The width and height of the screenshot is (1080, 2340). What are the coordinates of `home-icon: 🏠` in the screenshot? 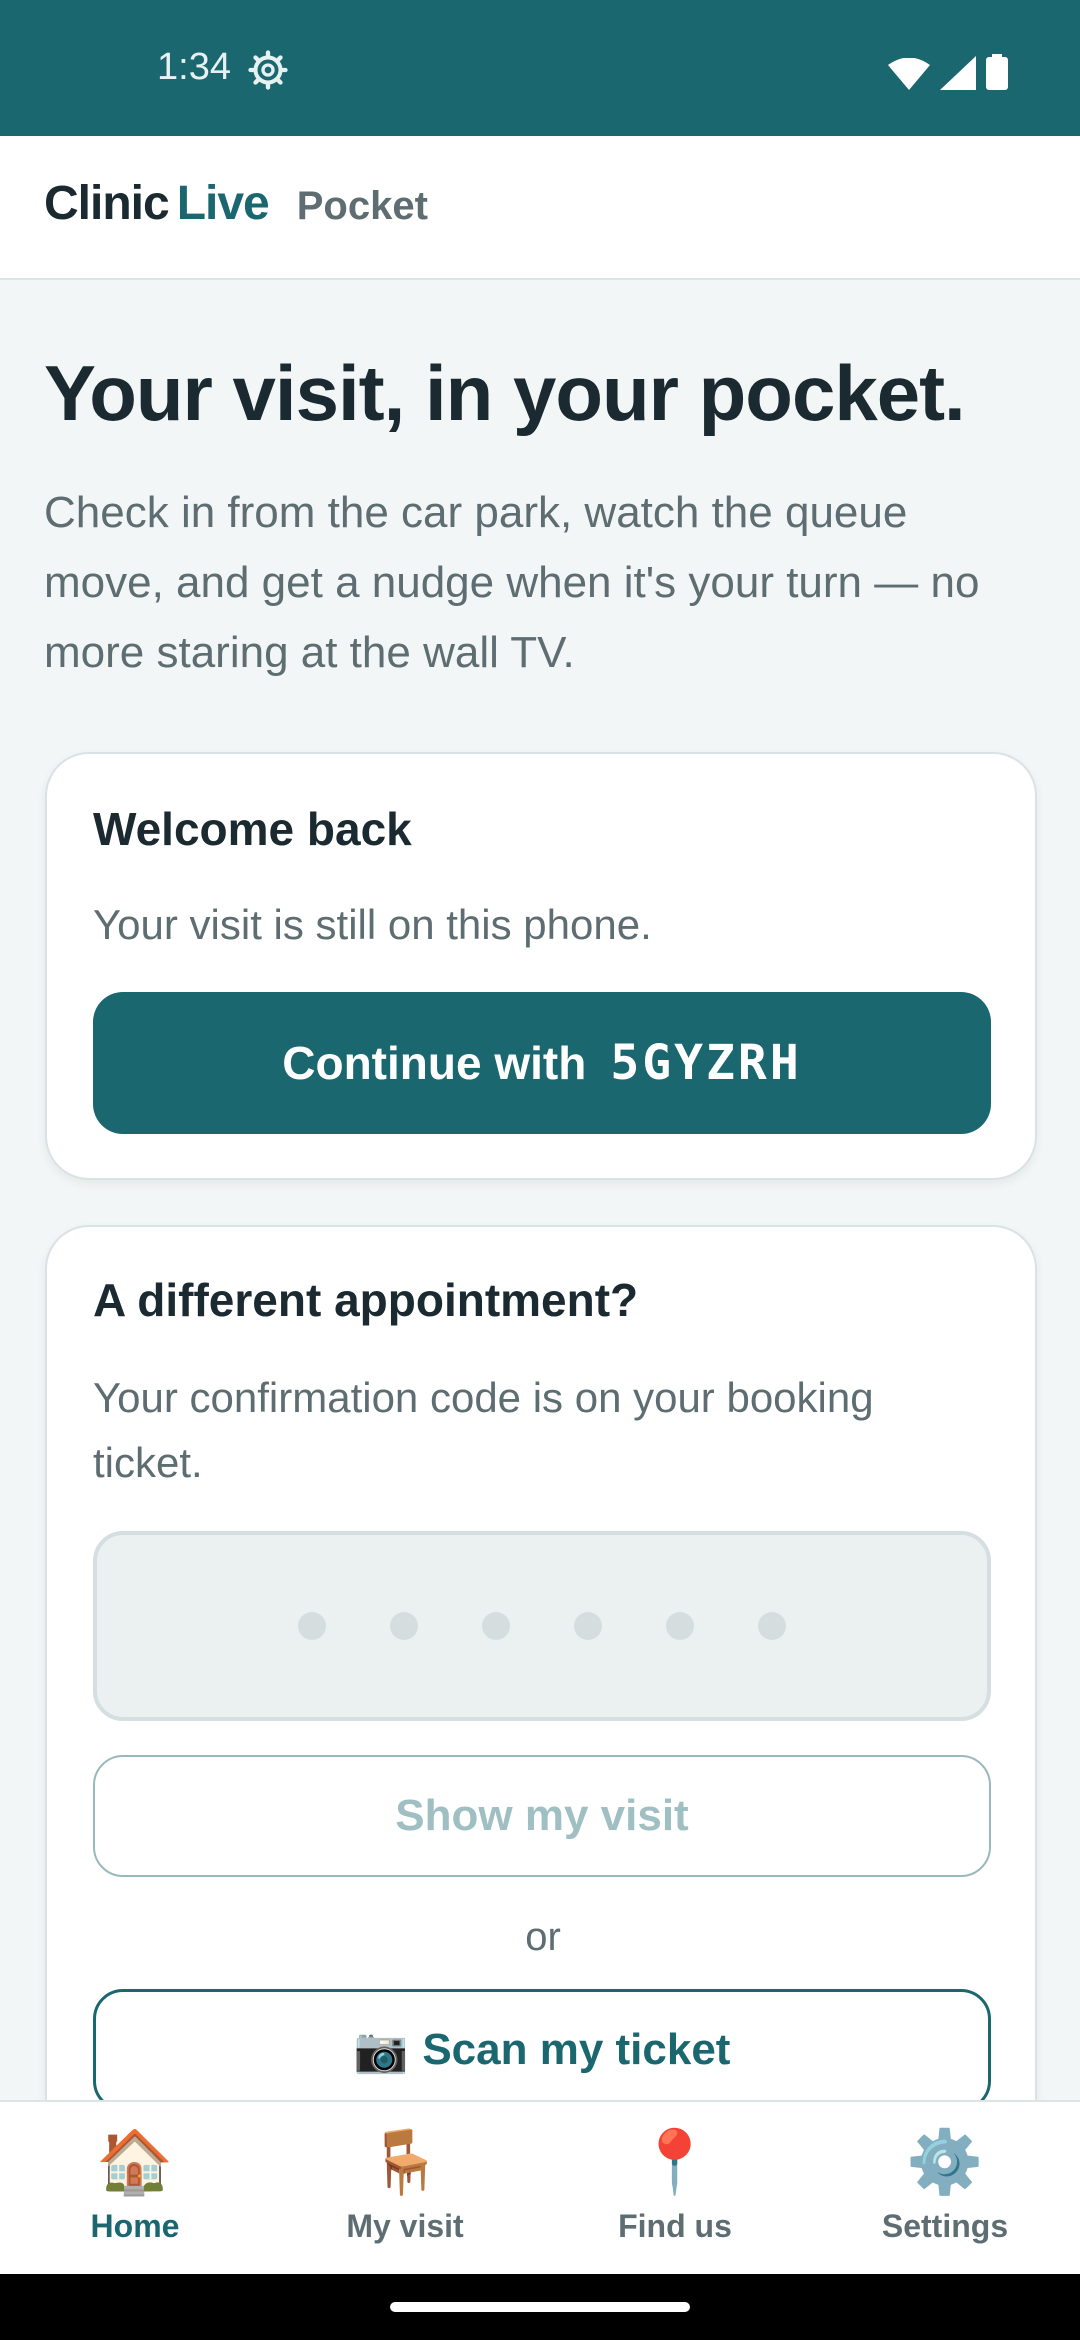 It's located at (135, 2162).